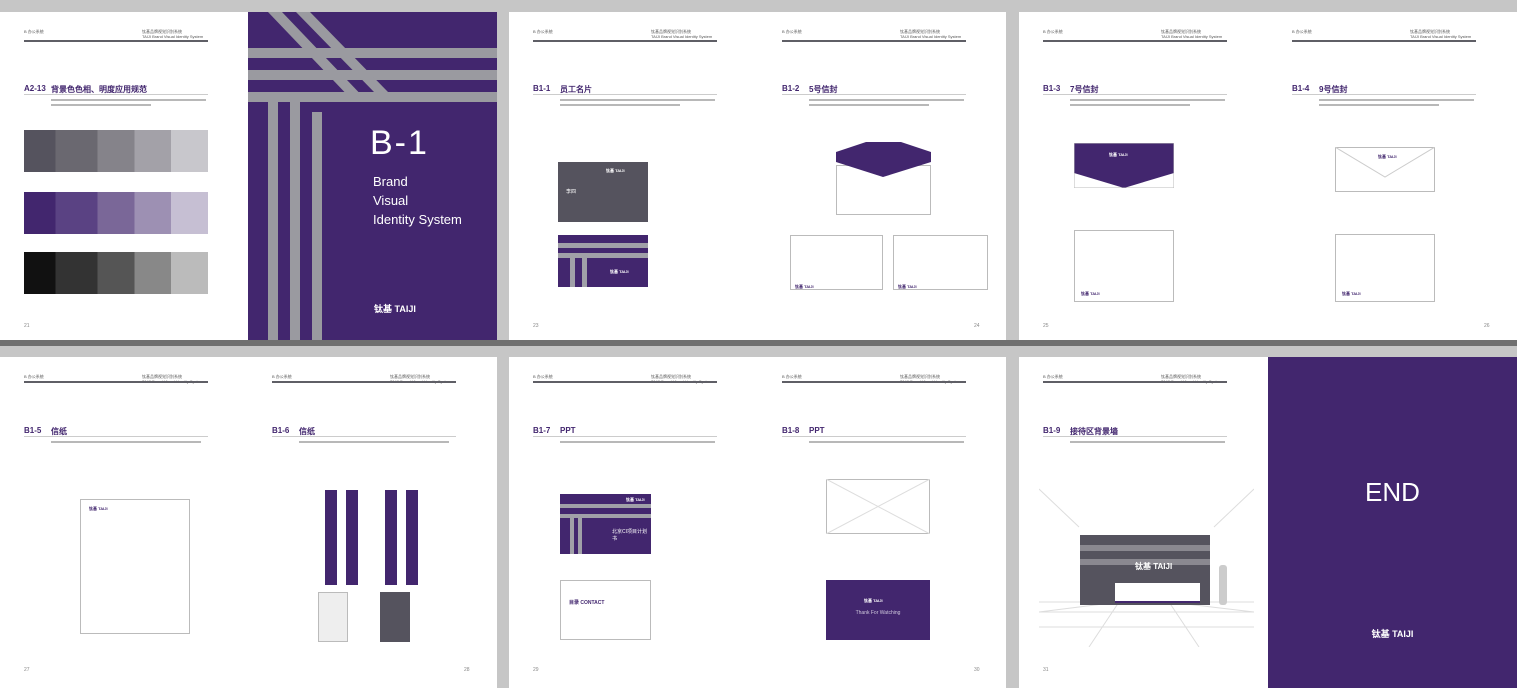 The height and width of the screenshot is (688, 1517). I want to click on brand-logo: 钛基 TAIJI, so click(395, 309).